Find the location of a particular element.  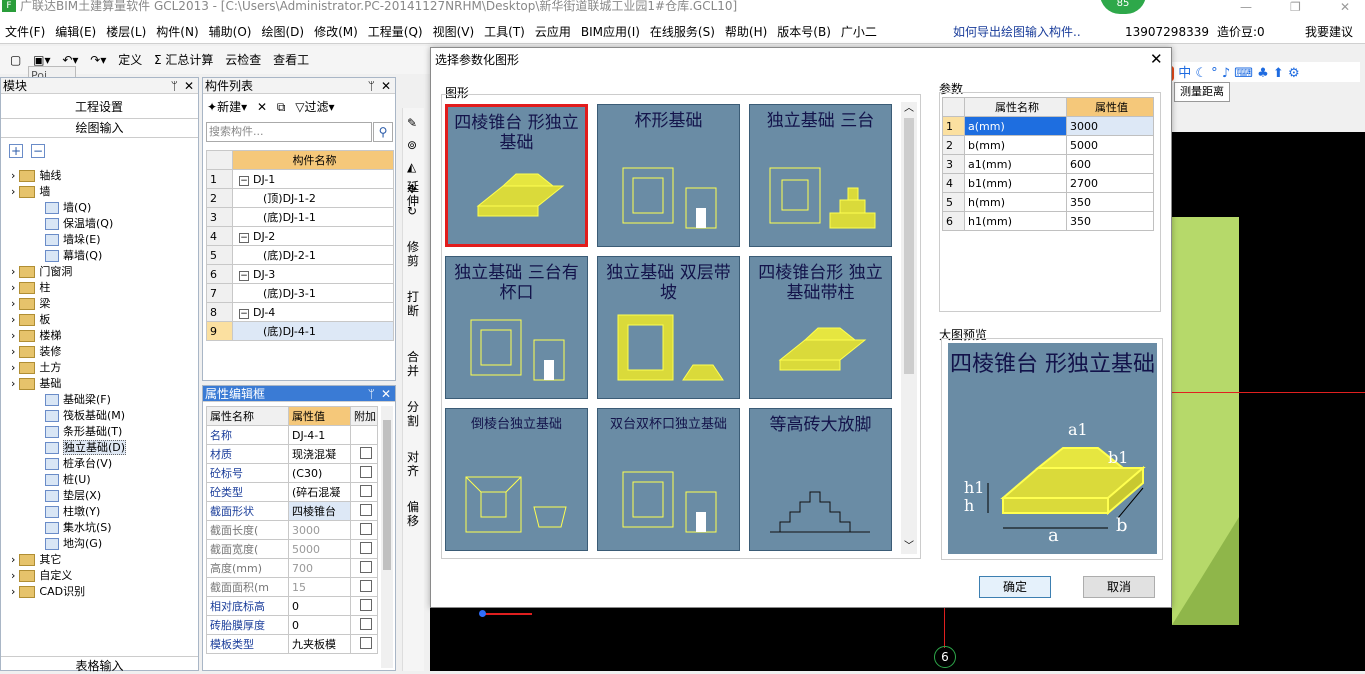

table-row: 1− DJ-1 is located at coordinates (300, 179).